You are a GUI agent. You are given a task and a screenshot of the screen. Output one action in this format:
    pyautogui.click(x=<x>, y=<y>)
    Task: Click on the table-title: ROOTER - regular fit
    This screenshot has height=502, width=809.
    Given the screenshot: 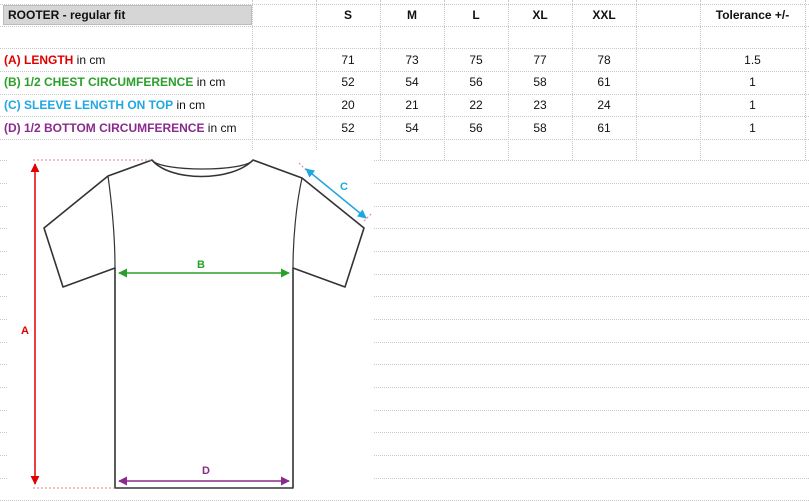 What is the action you would take?
    pyautogui.click(x=127, y=15)
    